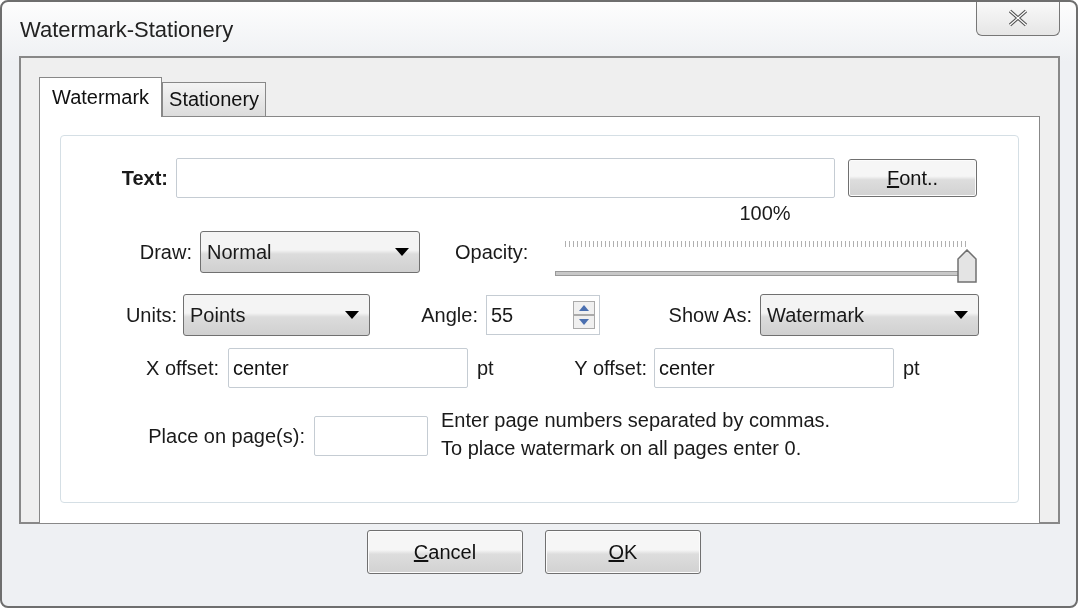  What do you see at coordinates (869, 315) in the screenshot?
I see `show-as-dropdown: Watermark` at bounding box center [869, 315].